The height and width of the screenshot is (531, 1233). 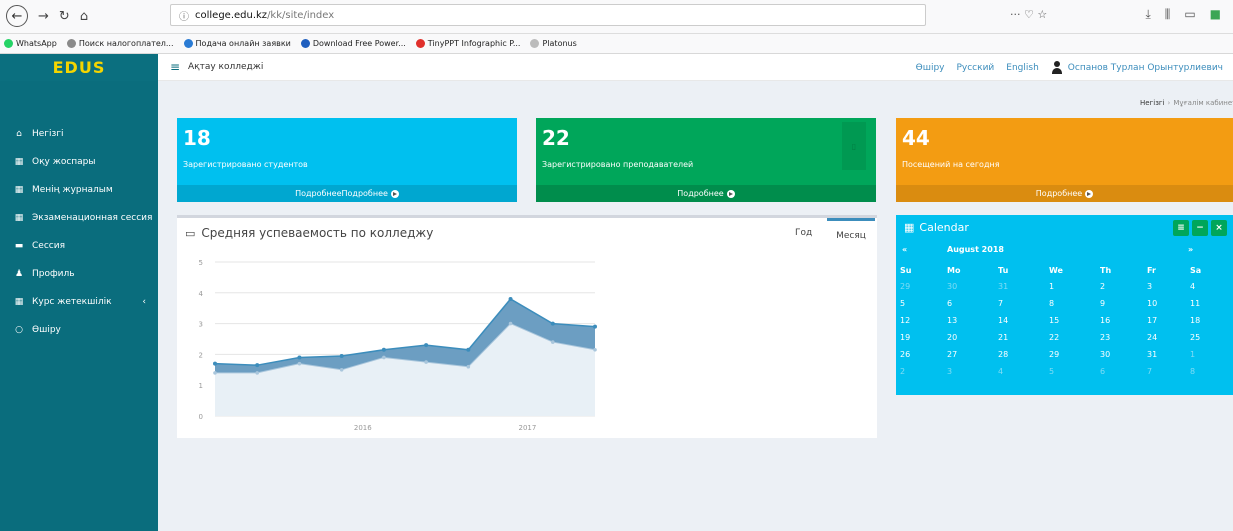 I want to click on forward-icon: →, so click(x=43, y=16).